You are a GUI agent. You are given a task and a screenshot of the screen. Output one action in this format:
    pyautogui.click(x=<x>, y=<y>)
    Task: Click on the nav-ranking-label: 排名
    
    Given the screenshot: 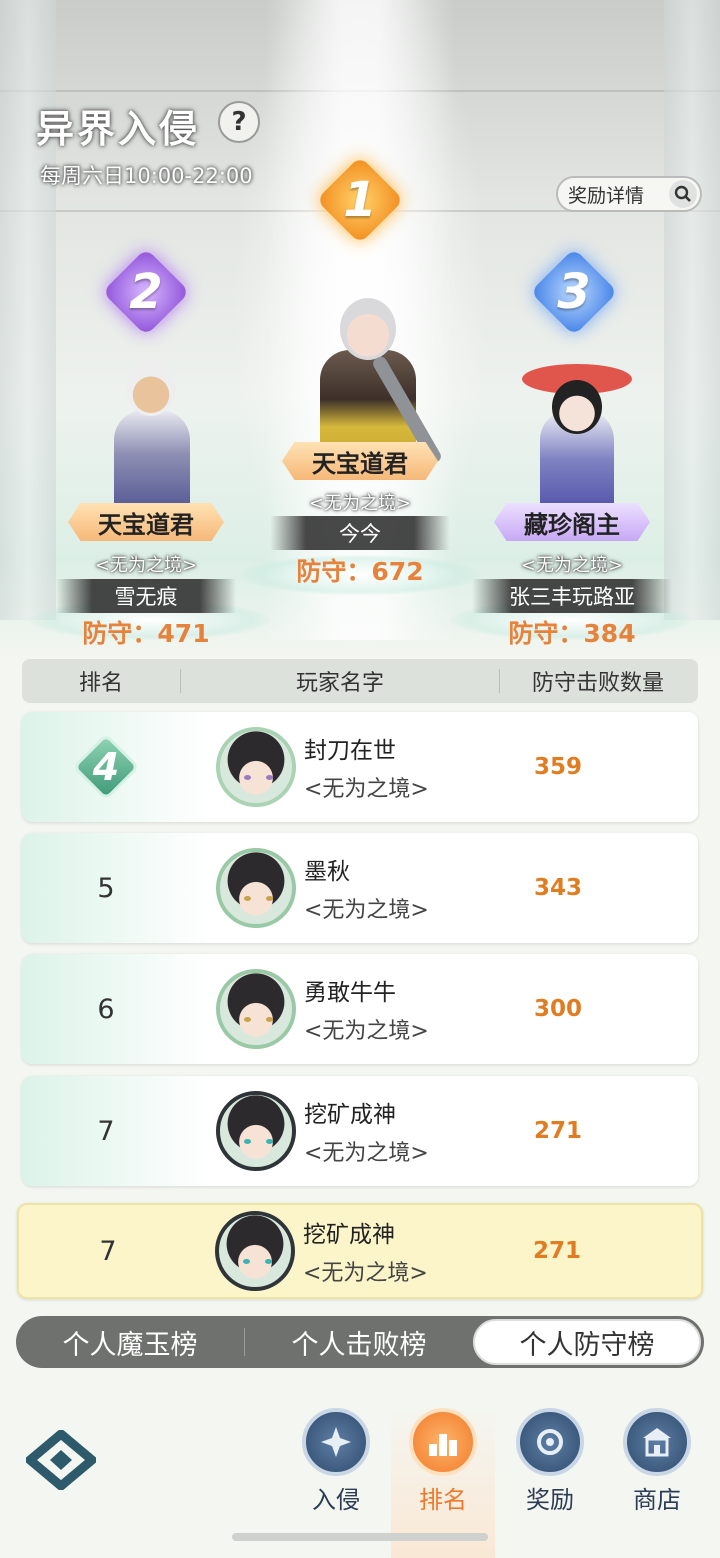 What is the action you would take?
    pyautogui.click(x=443, y=1500)
    